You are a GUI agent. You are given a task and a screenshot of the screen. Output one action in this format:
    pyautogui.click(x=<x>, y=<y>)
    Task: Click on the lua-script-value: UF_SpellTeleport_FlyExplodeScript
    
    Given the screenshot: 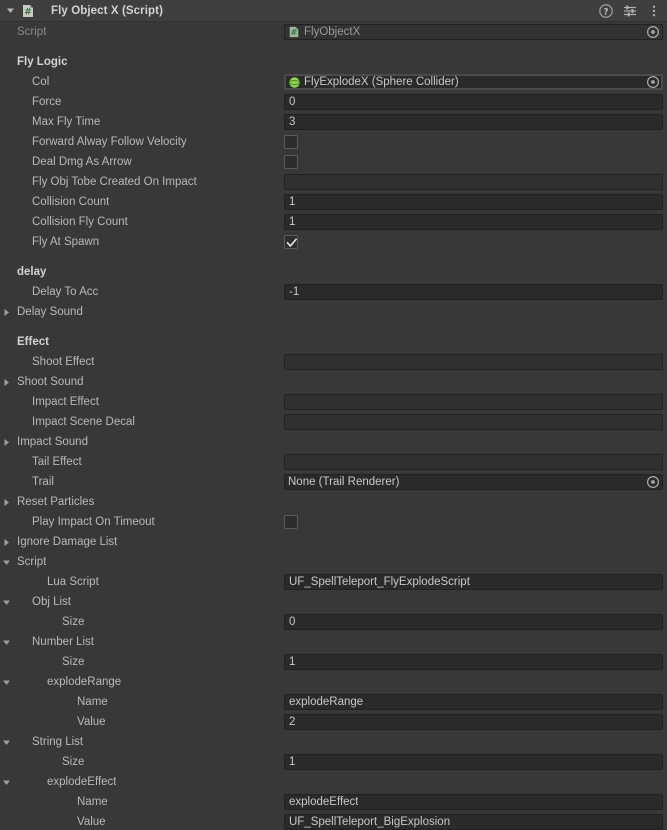 What is the action you would take?
    pyautogui.click(x=379, y=582)
    